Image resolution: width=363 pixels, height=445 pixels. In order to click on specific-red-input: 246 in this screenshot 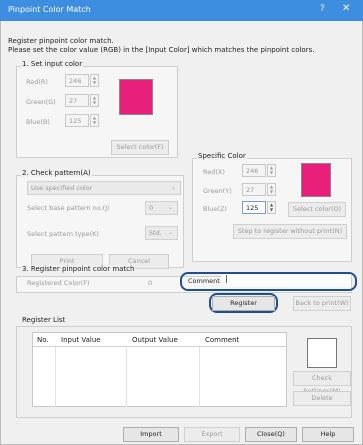, I will do `click(254, 170)`.